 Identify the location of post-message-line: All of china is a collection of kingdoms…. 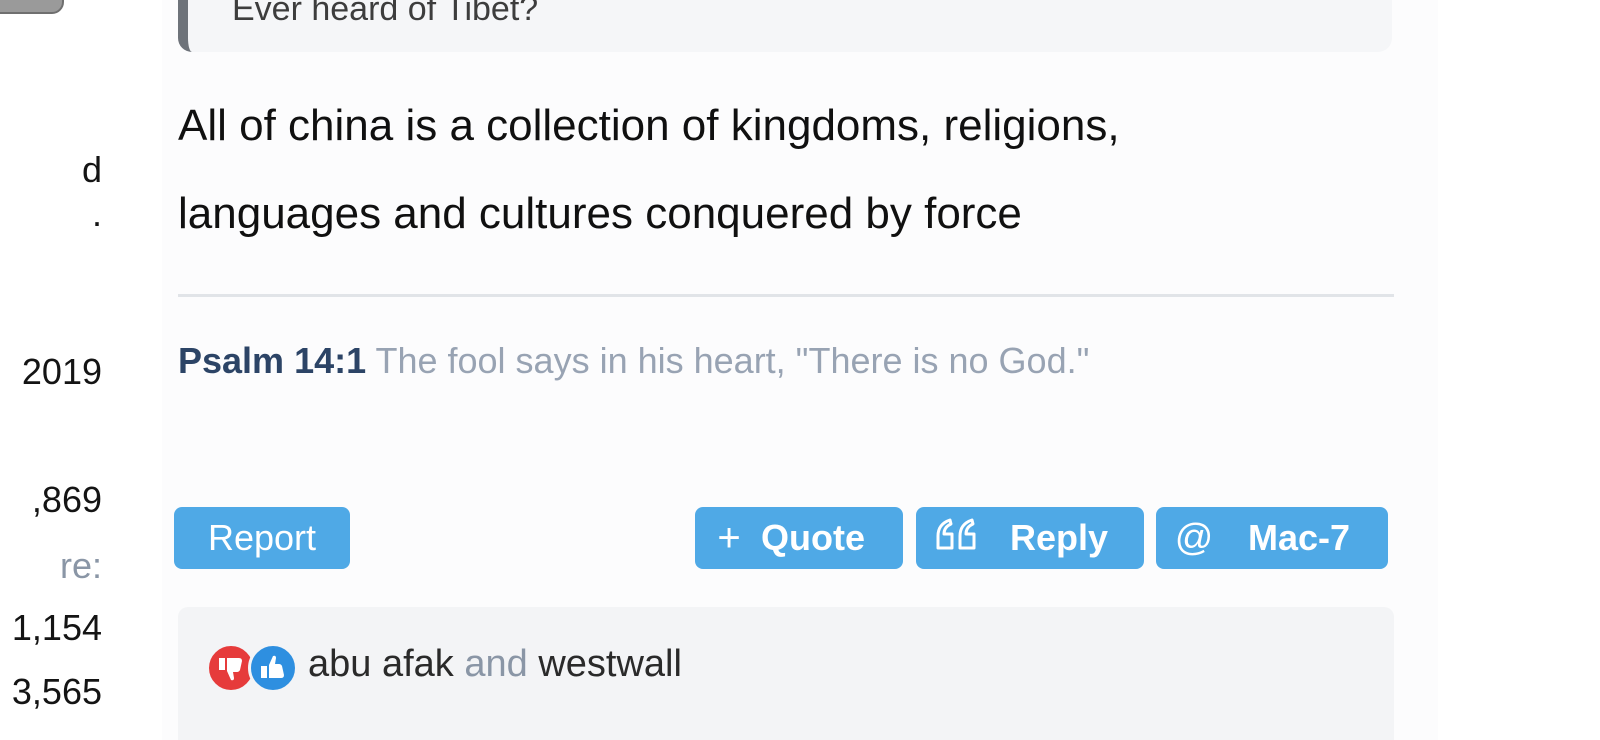
(649, 125).